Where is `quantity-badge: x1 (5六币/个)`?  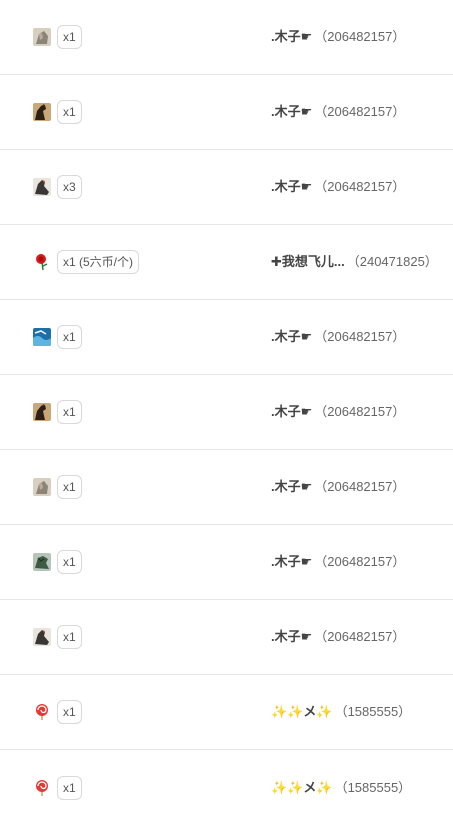 quantity-badge: x1 (5六币/个) is located at coordinates (98, 262).